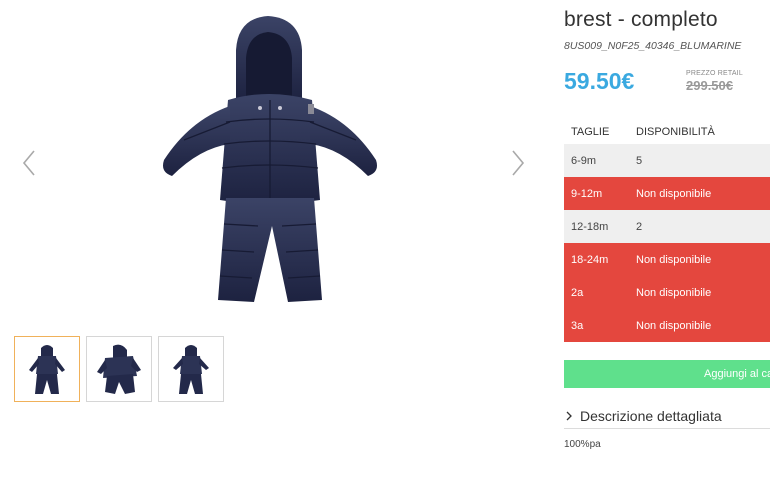  I want to click on snowsuit-back-thumb, so click(191, 369).